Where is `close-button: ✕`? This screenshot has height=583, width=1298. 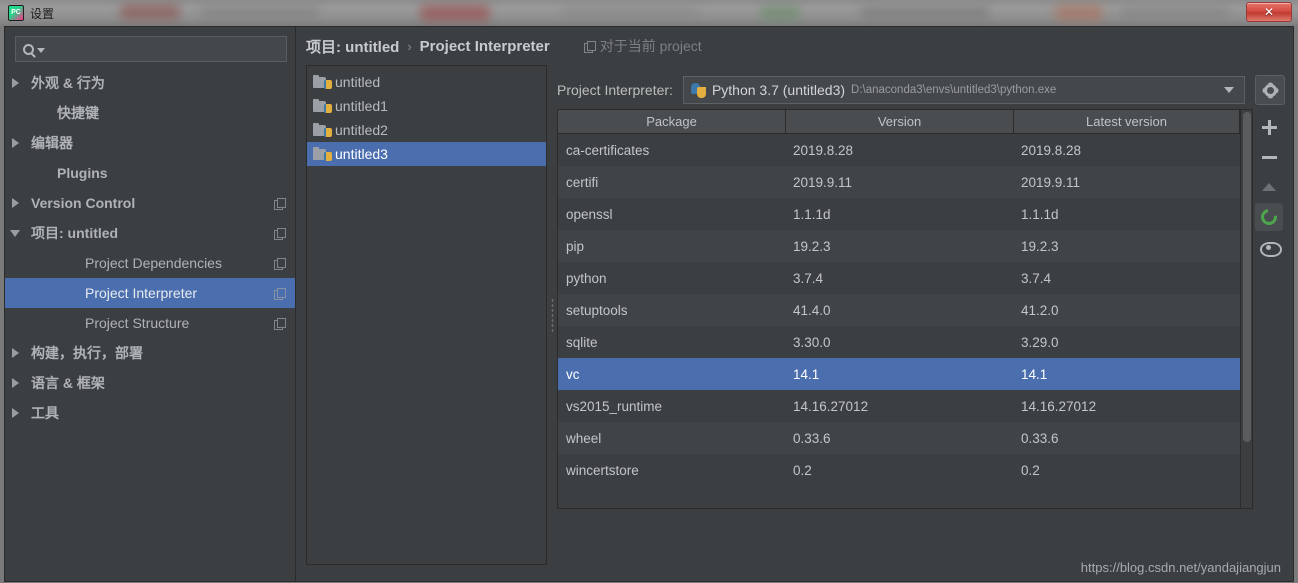 close-button: ✕ is located at coordinates (1269, 12).